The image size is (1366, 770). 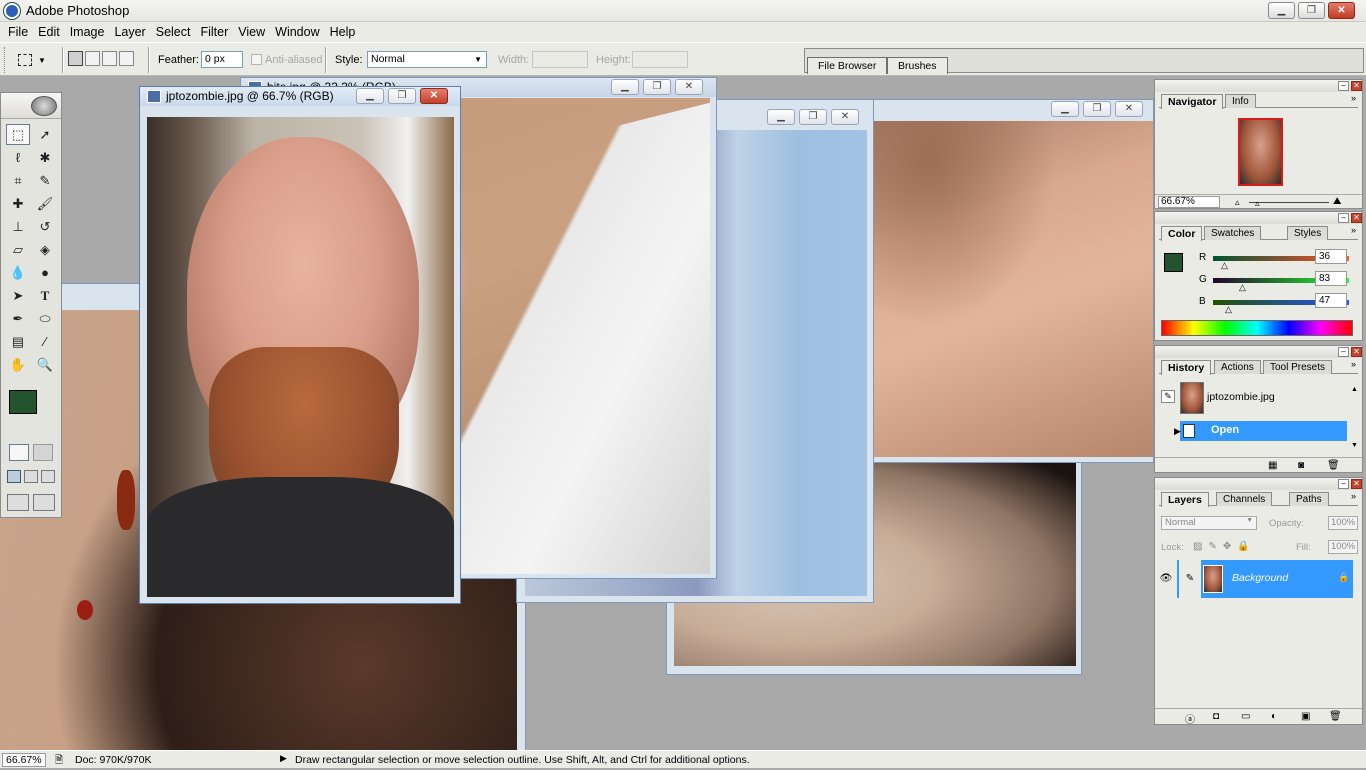 What do you see at coordinates (917, 65) in the screenshot?
I see `tab-brushes: Brushes` at bounding box center [917, 65].